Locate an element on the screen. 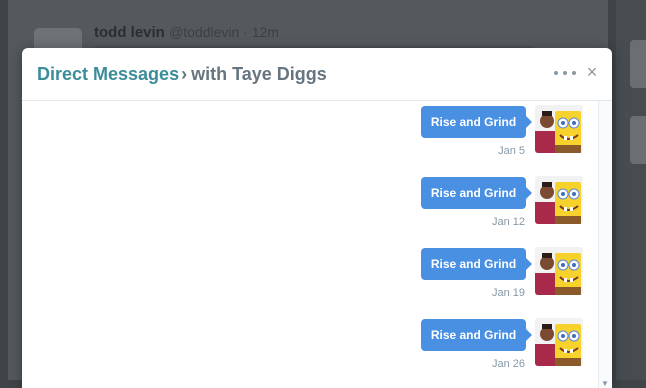 The height and width of the screenshot is (388, 646). thread-scrollbar: ▼ is located at coordinates (605, 244).